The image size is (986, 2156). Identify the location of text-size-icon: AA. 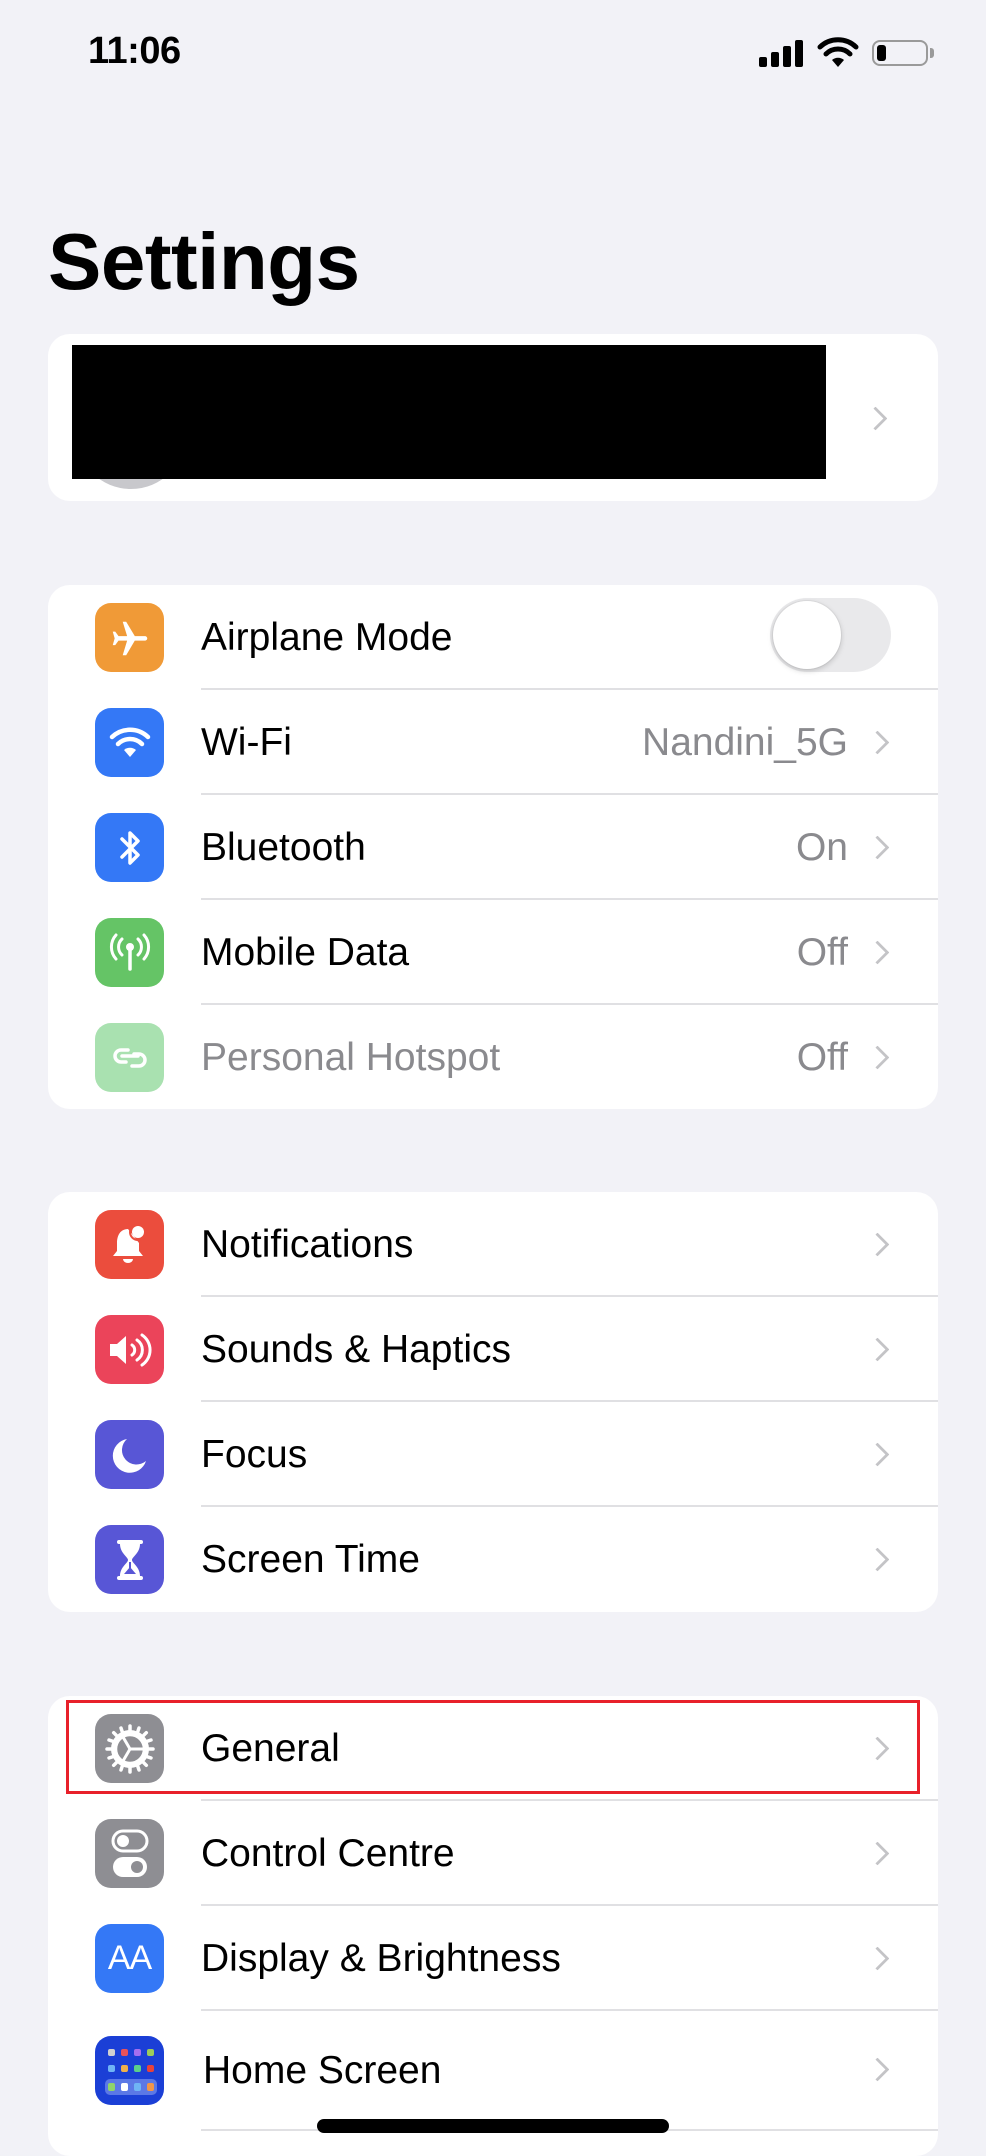
(129, 1958).